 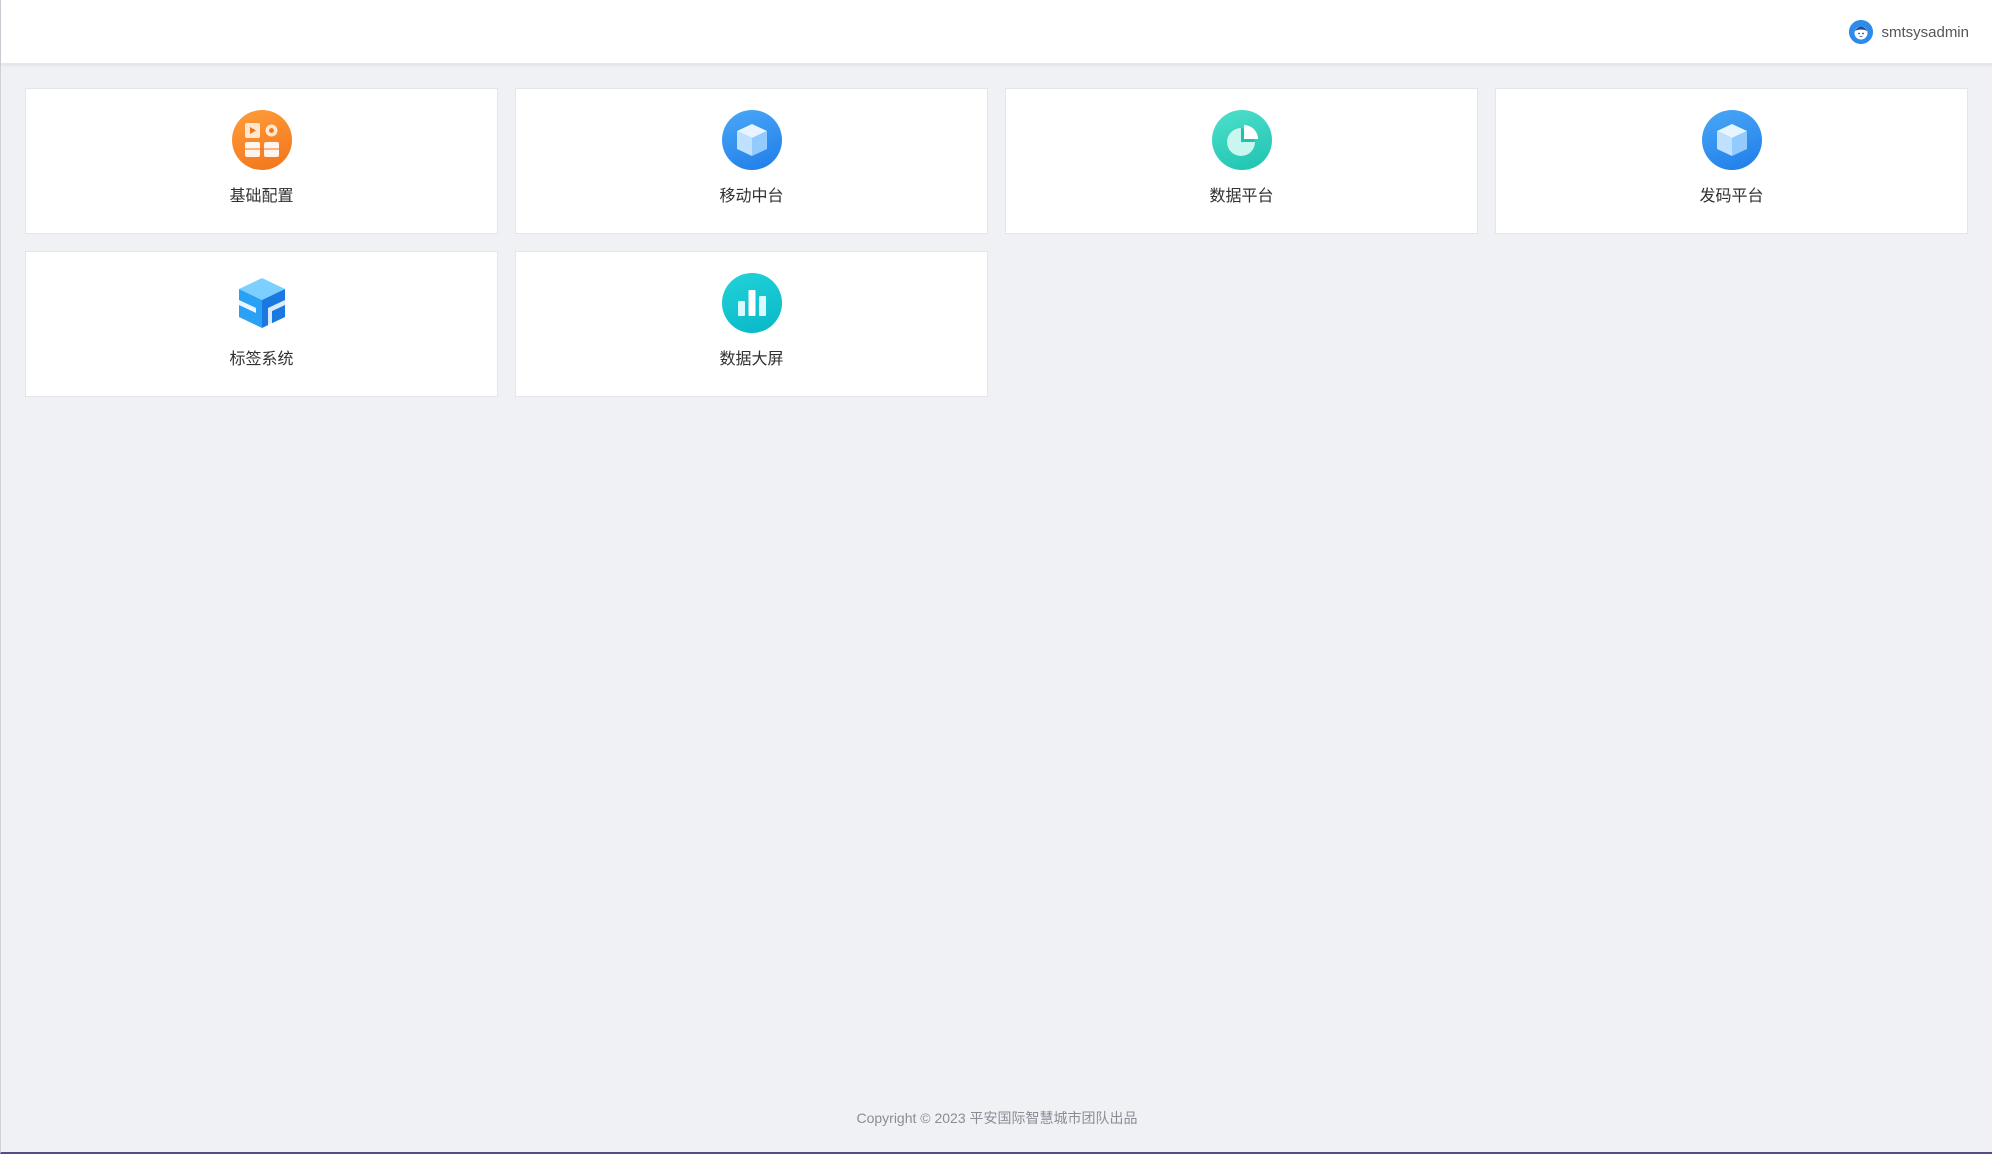 I want to click on config-apps-icon, so click(x=261, y=140).